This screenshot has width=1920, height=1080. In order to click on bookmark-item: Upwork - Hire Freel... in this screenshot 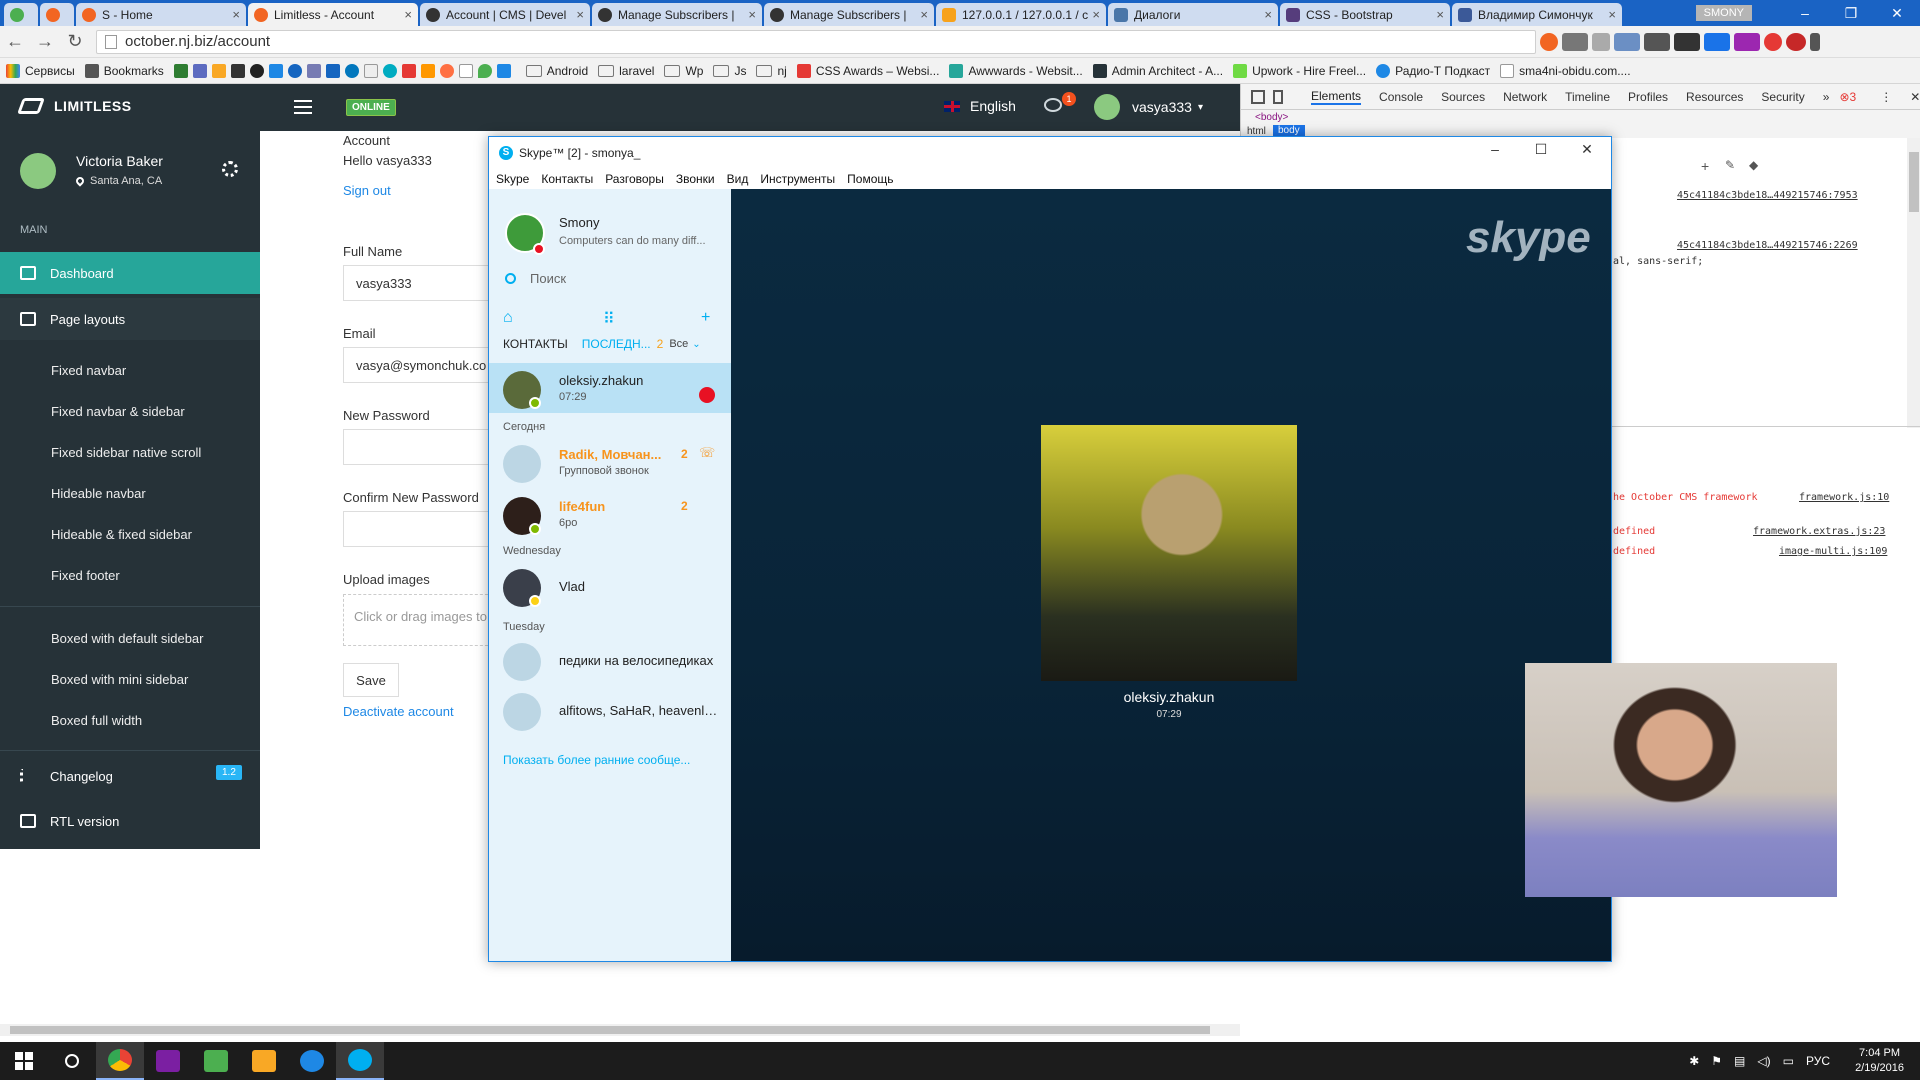, I will do `click(1299, 70)`.